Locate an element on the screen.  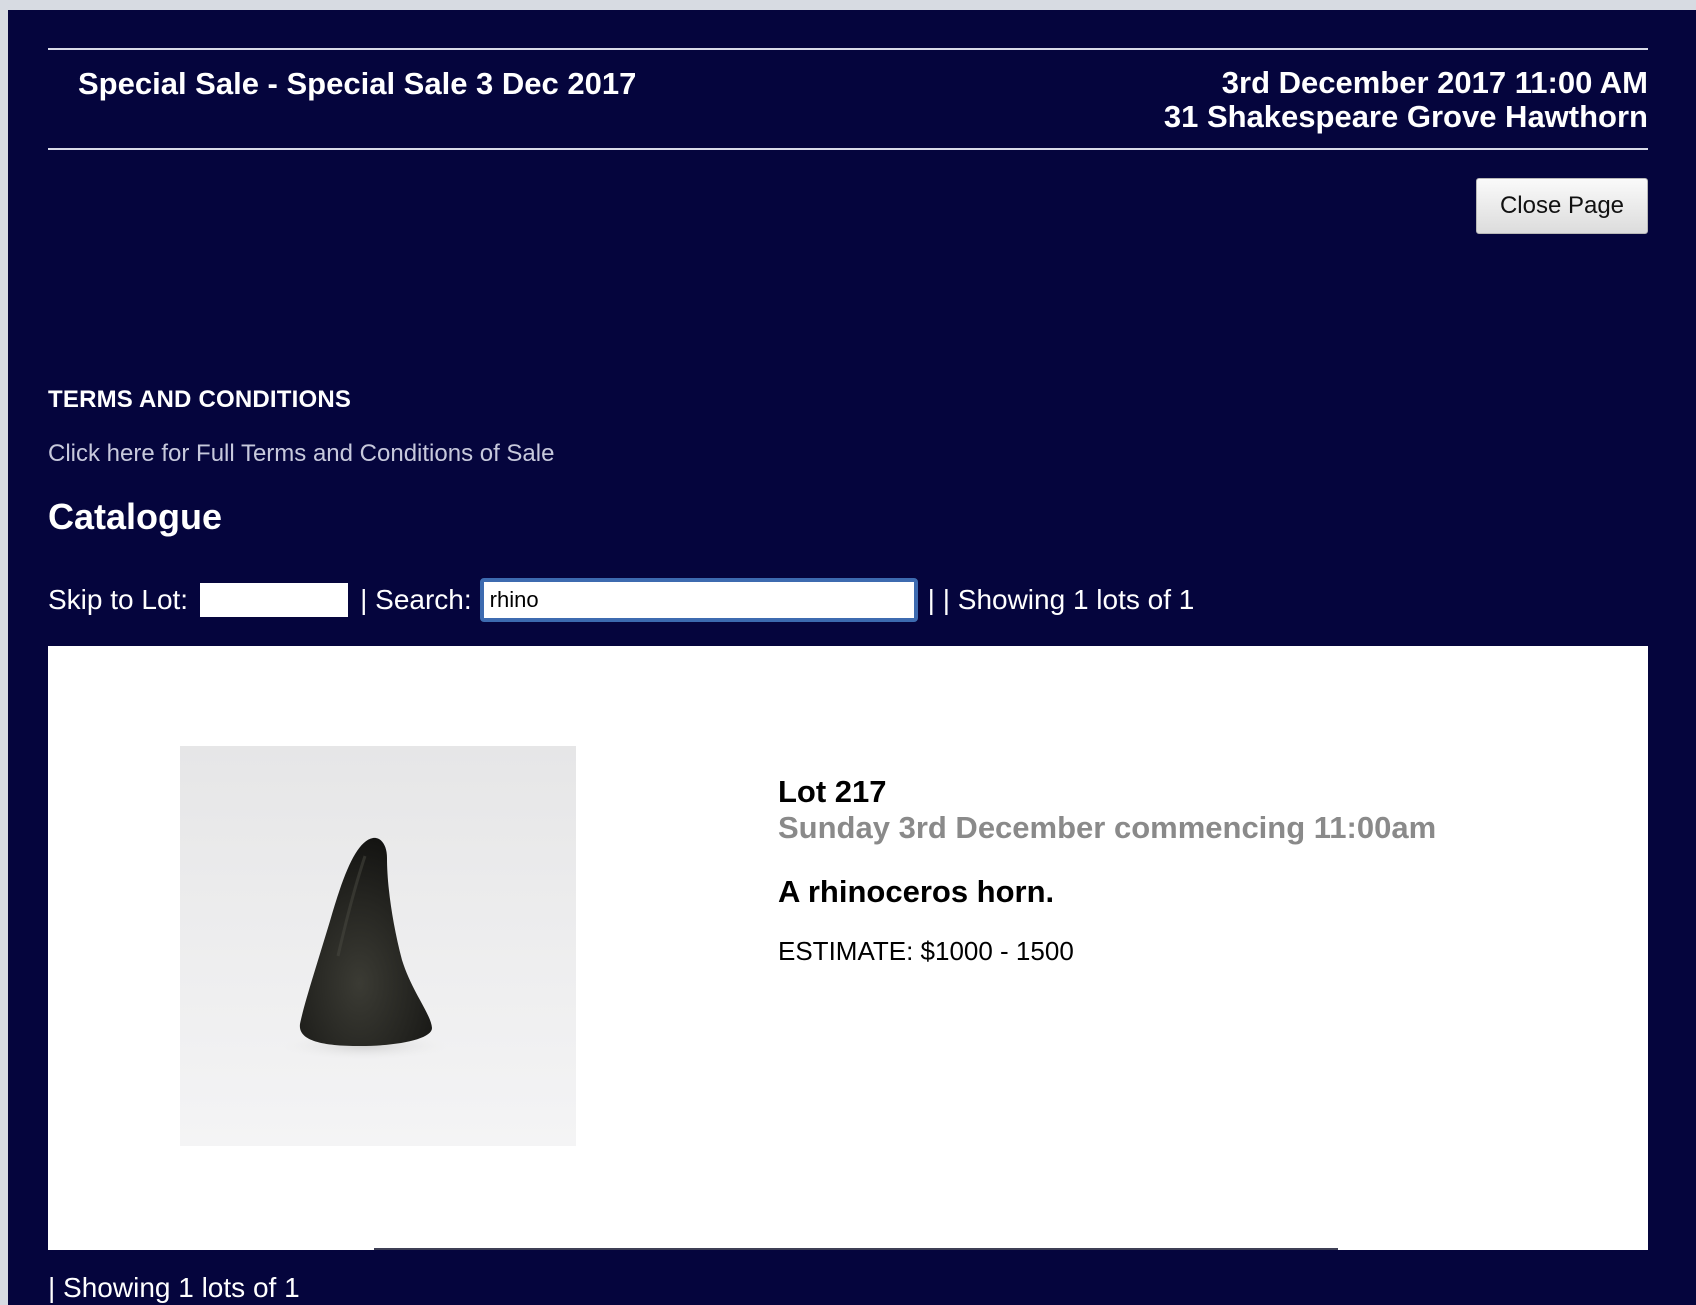
skip-to-lot-label: Skip to Lot: is located at coordinates (118, 599).